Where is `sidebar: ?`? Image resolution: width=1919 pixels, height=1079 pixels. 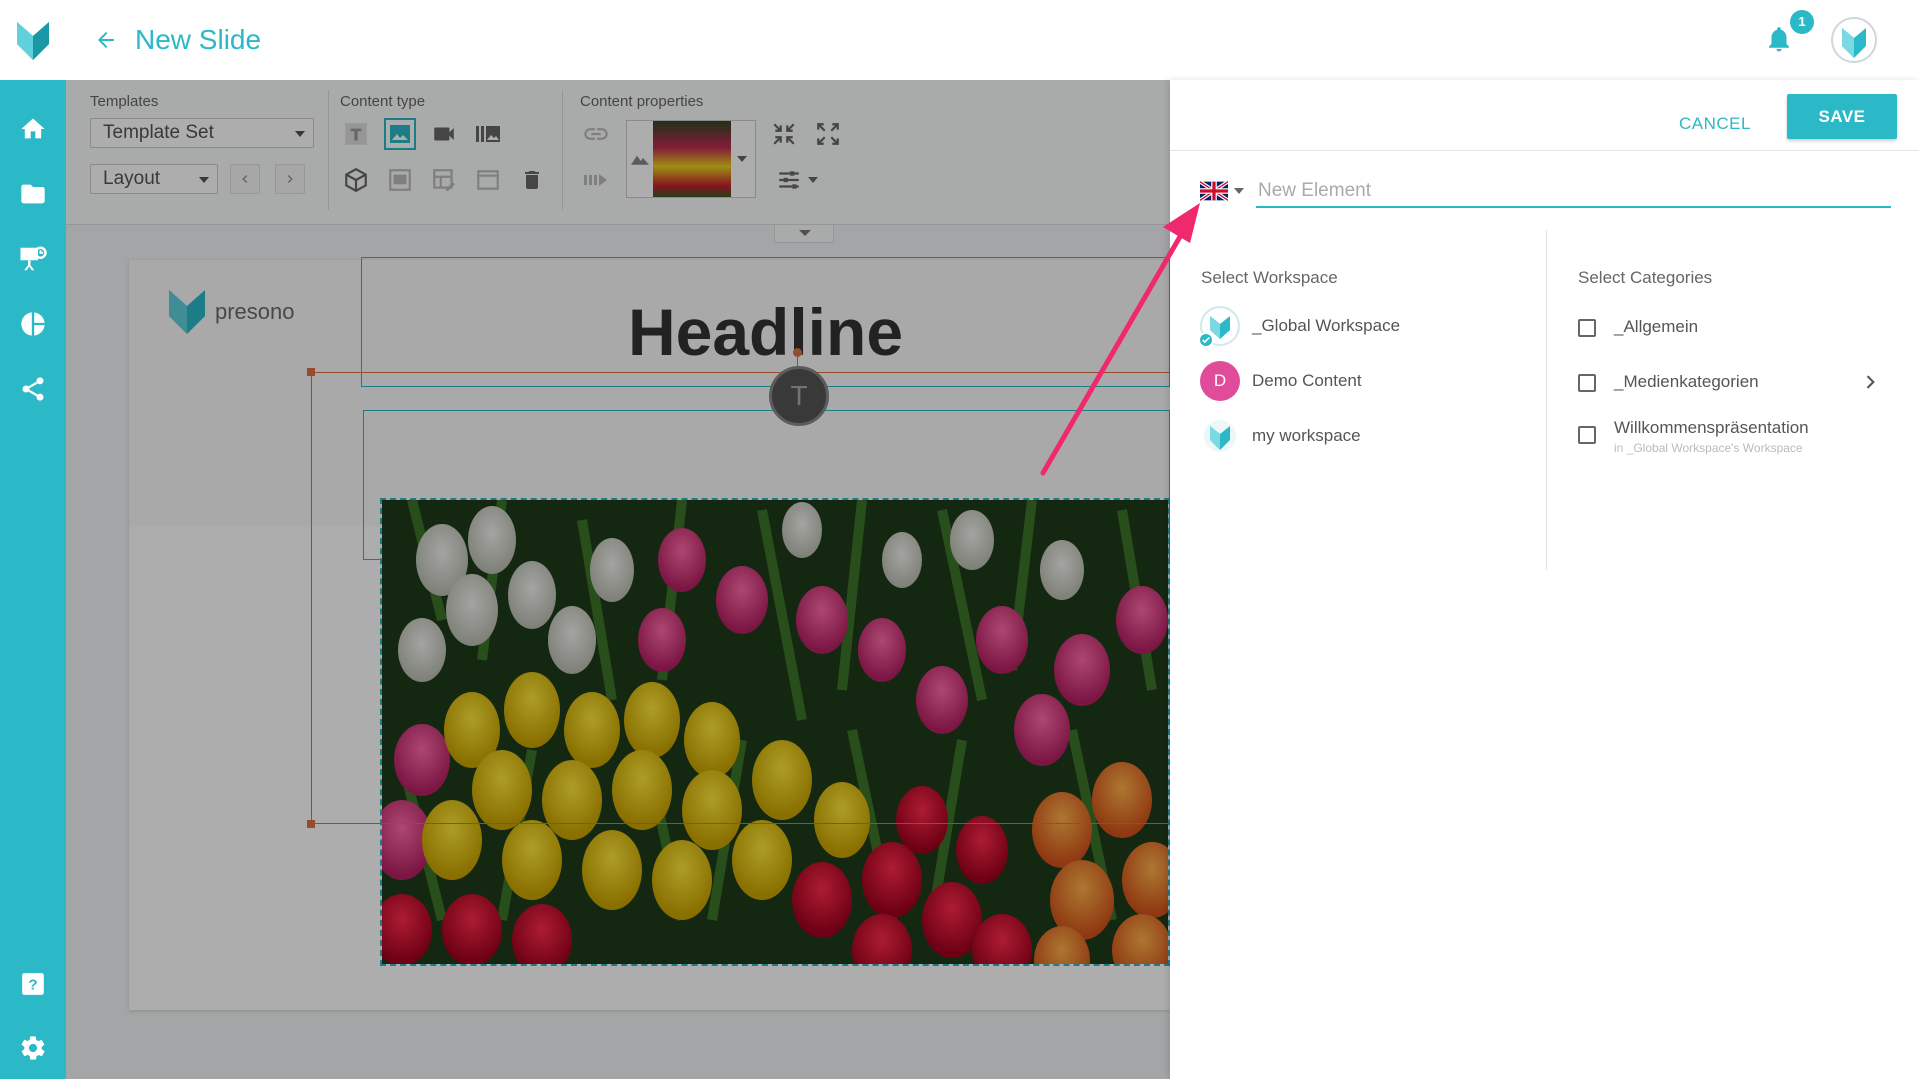 sidebar: ? is located at coordinates (33, 579).